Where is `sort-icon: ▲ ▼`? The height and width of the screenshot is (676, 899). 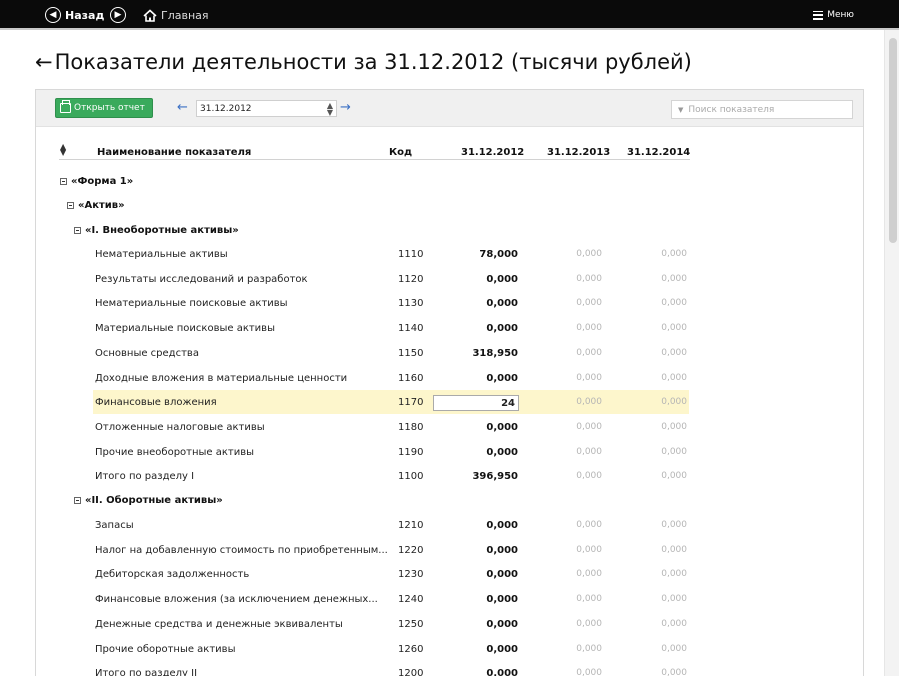
sort-icon: ▲ ▼ is located at coordinates (63, 150).